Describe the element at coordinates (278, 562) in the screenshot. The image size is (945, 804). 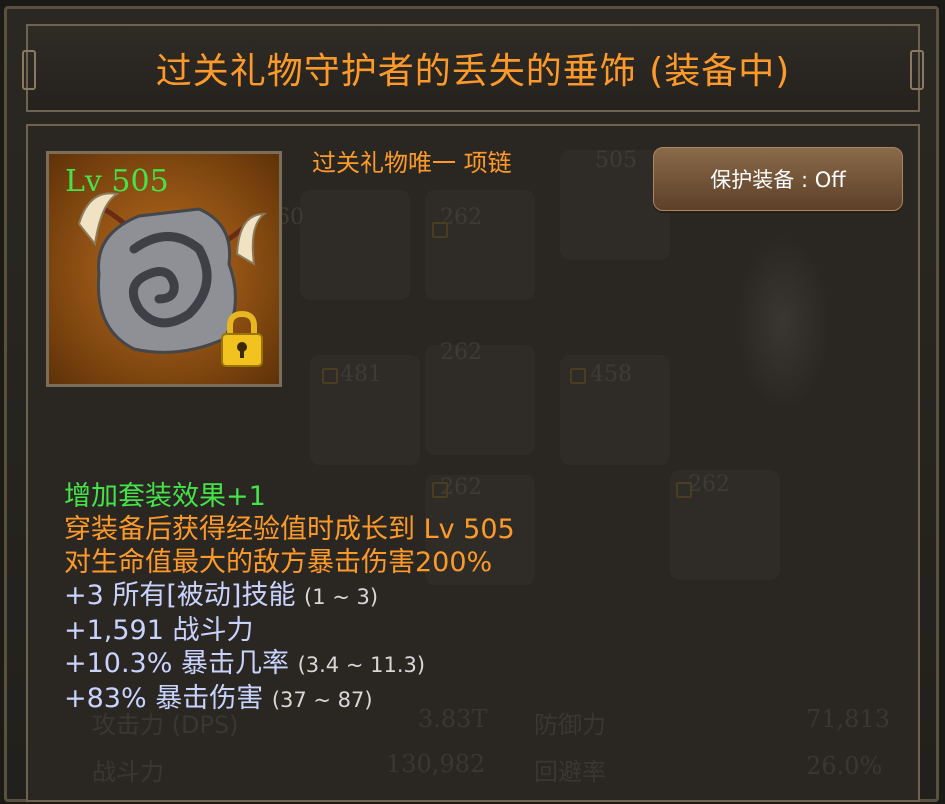
I see `damage-effect-text: 对生命值最大的敌方暴击伤害200%` at that location.